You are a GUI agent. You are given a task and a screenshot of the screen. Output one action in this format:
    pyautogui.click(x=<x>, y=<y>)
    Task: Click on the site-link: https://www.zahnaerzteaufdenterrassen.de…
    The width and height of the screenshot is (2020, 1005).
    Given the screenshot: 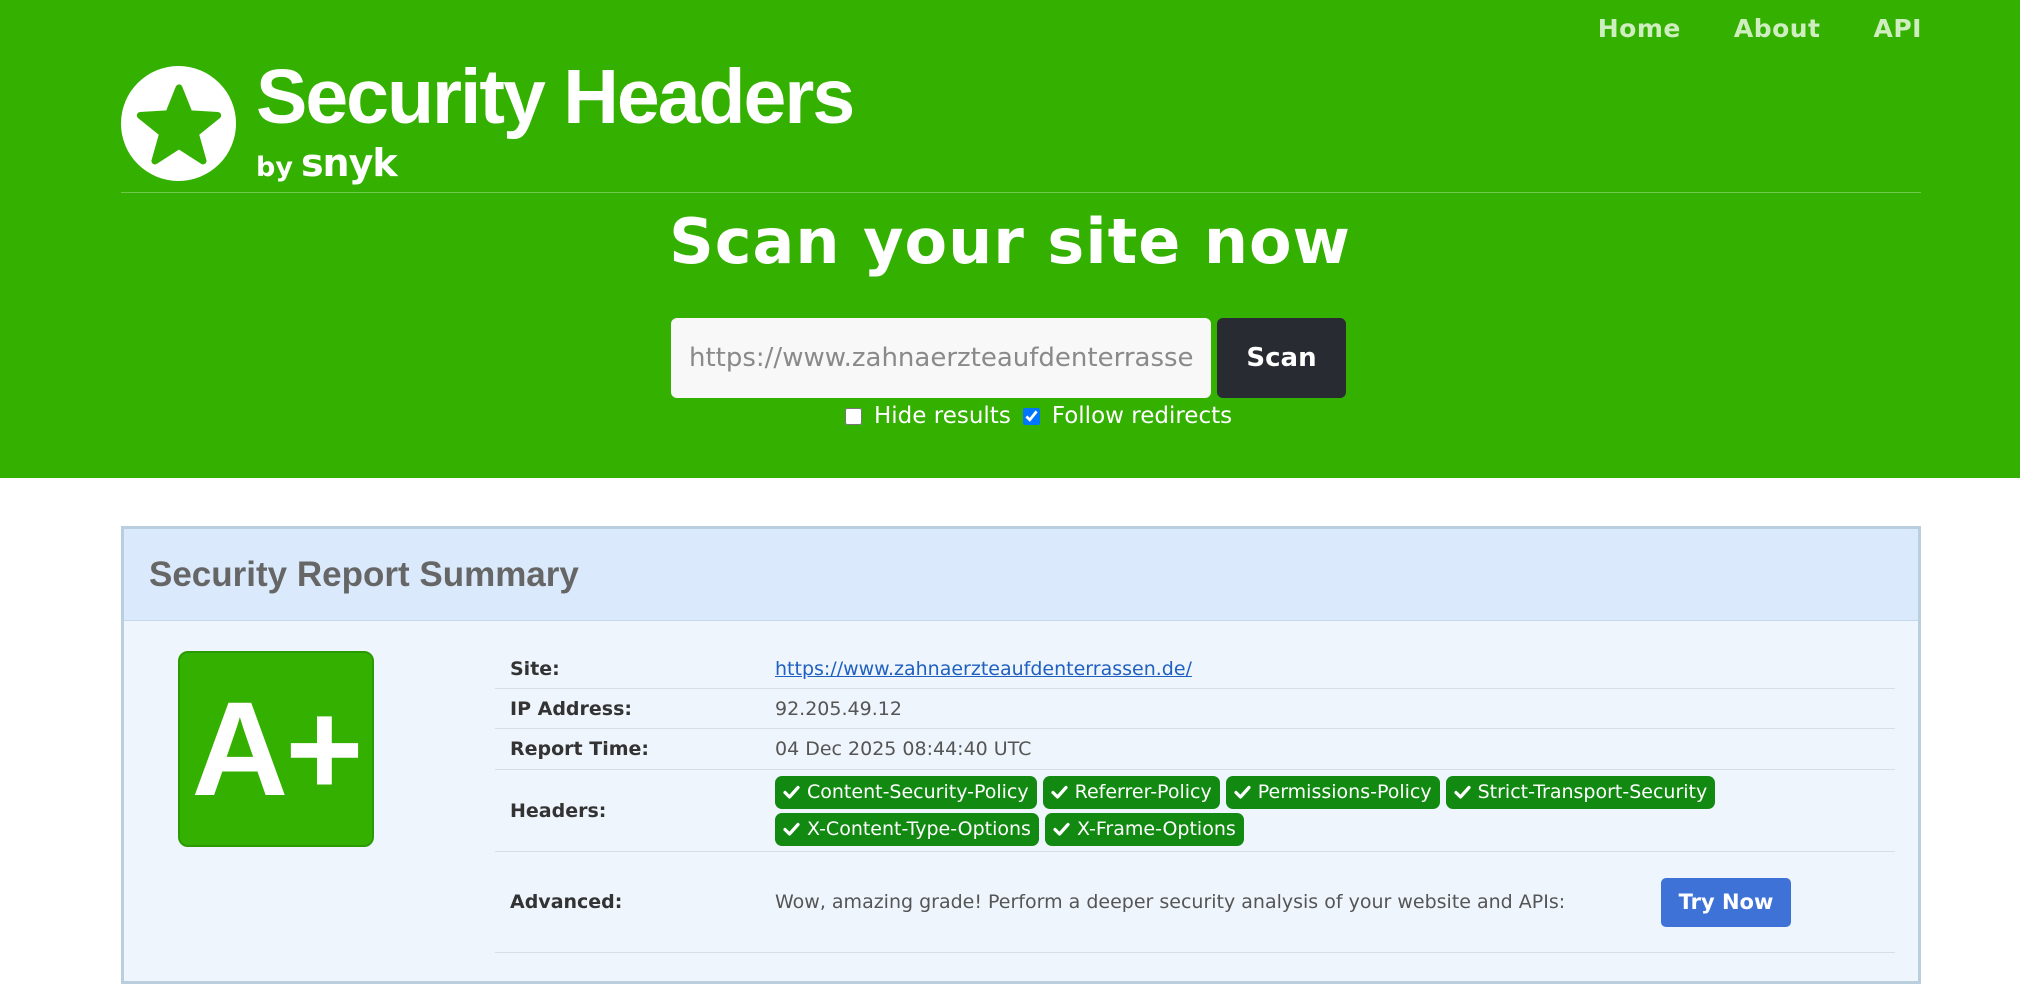 What is the action you would take?
    pyautogui.click(x=983, y=669)
    